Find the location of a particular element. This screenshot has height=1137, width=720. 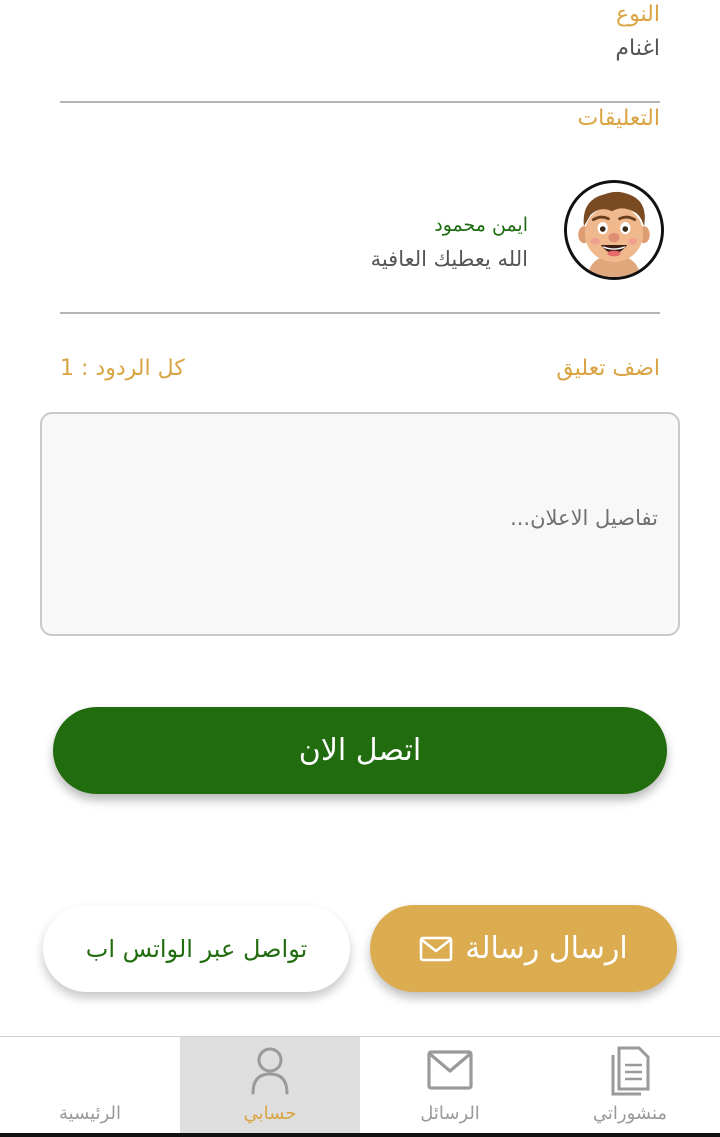

type-value: اغنام is located at coordinates (637, 48).